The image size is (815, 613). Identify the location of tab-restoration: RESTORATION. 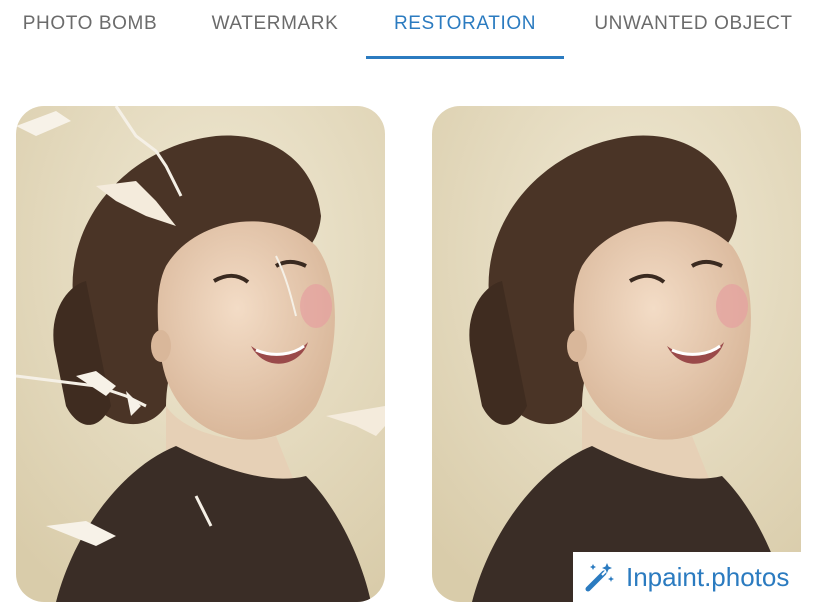
(465, 30).